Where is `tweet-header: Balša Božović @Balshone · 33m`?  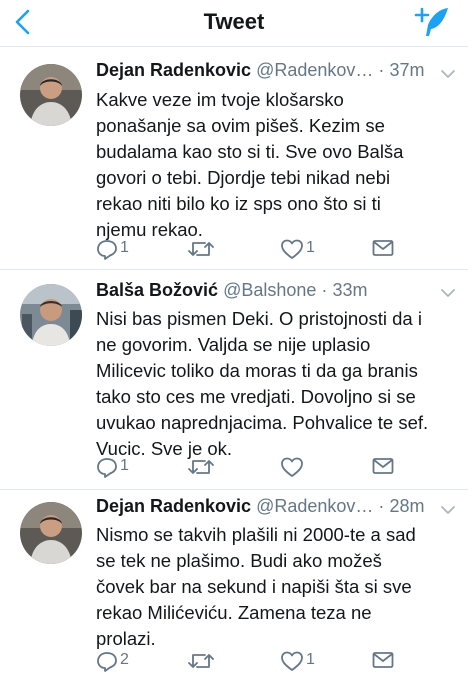
tweet-header: Balša Božović @Balshone · 33m is located at coordinates (231, 290).